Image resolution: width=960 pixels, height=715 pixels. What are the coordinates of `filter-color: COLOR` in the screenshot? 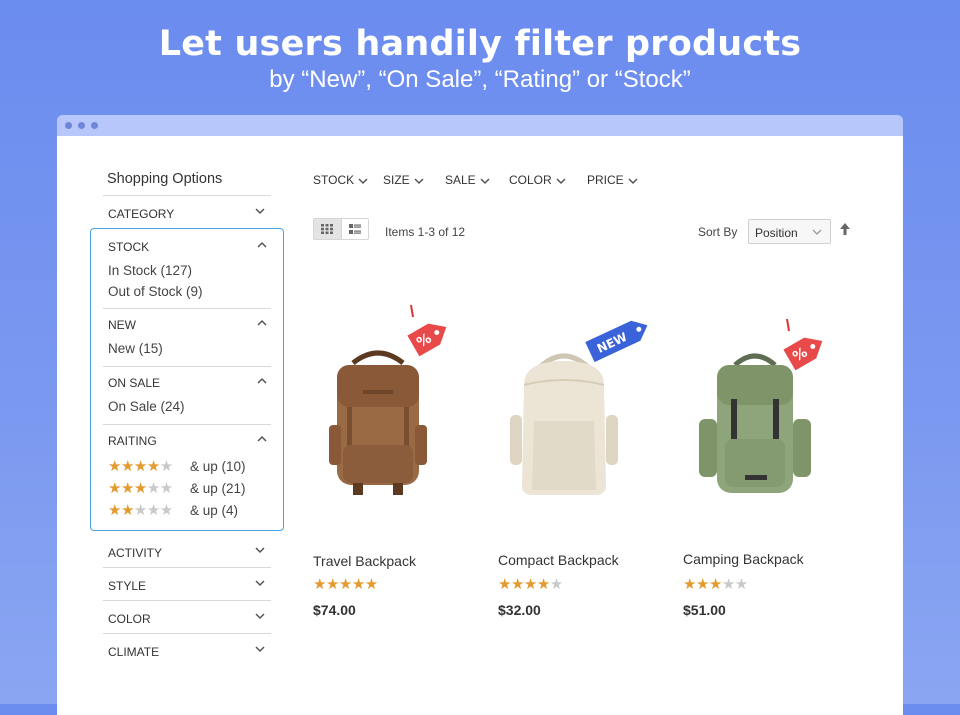 It's located at (187, 617).